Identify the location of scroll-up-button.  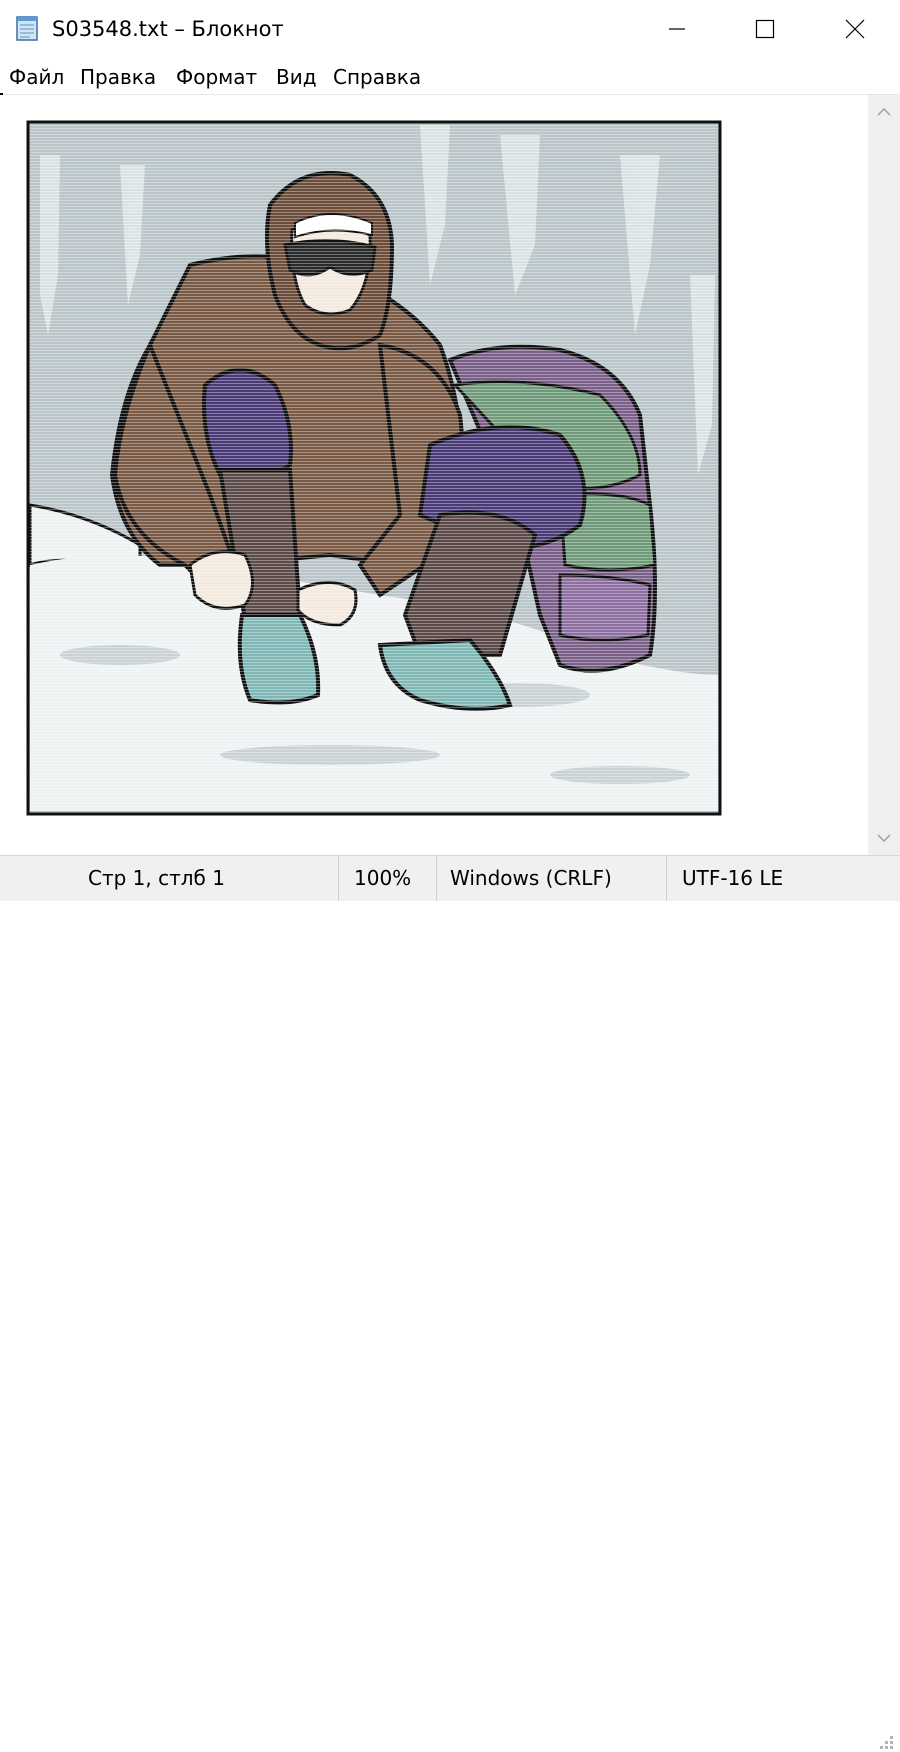
(884, 112).